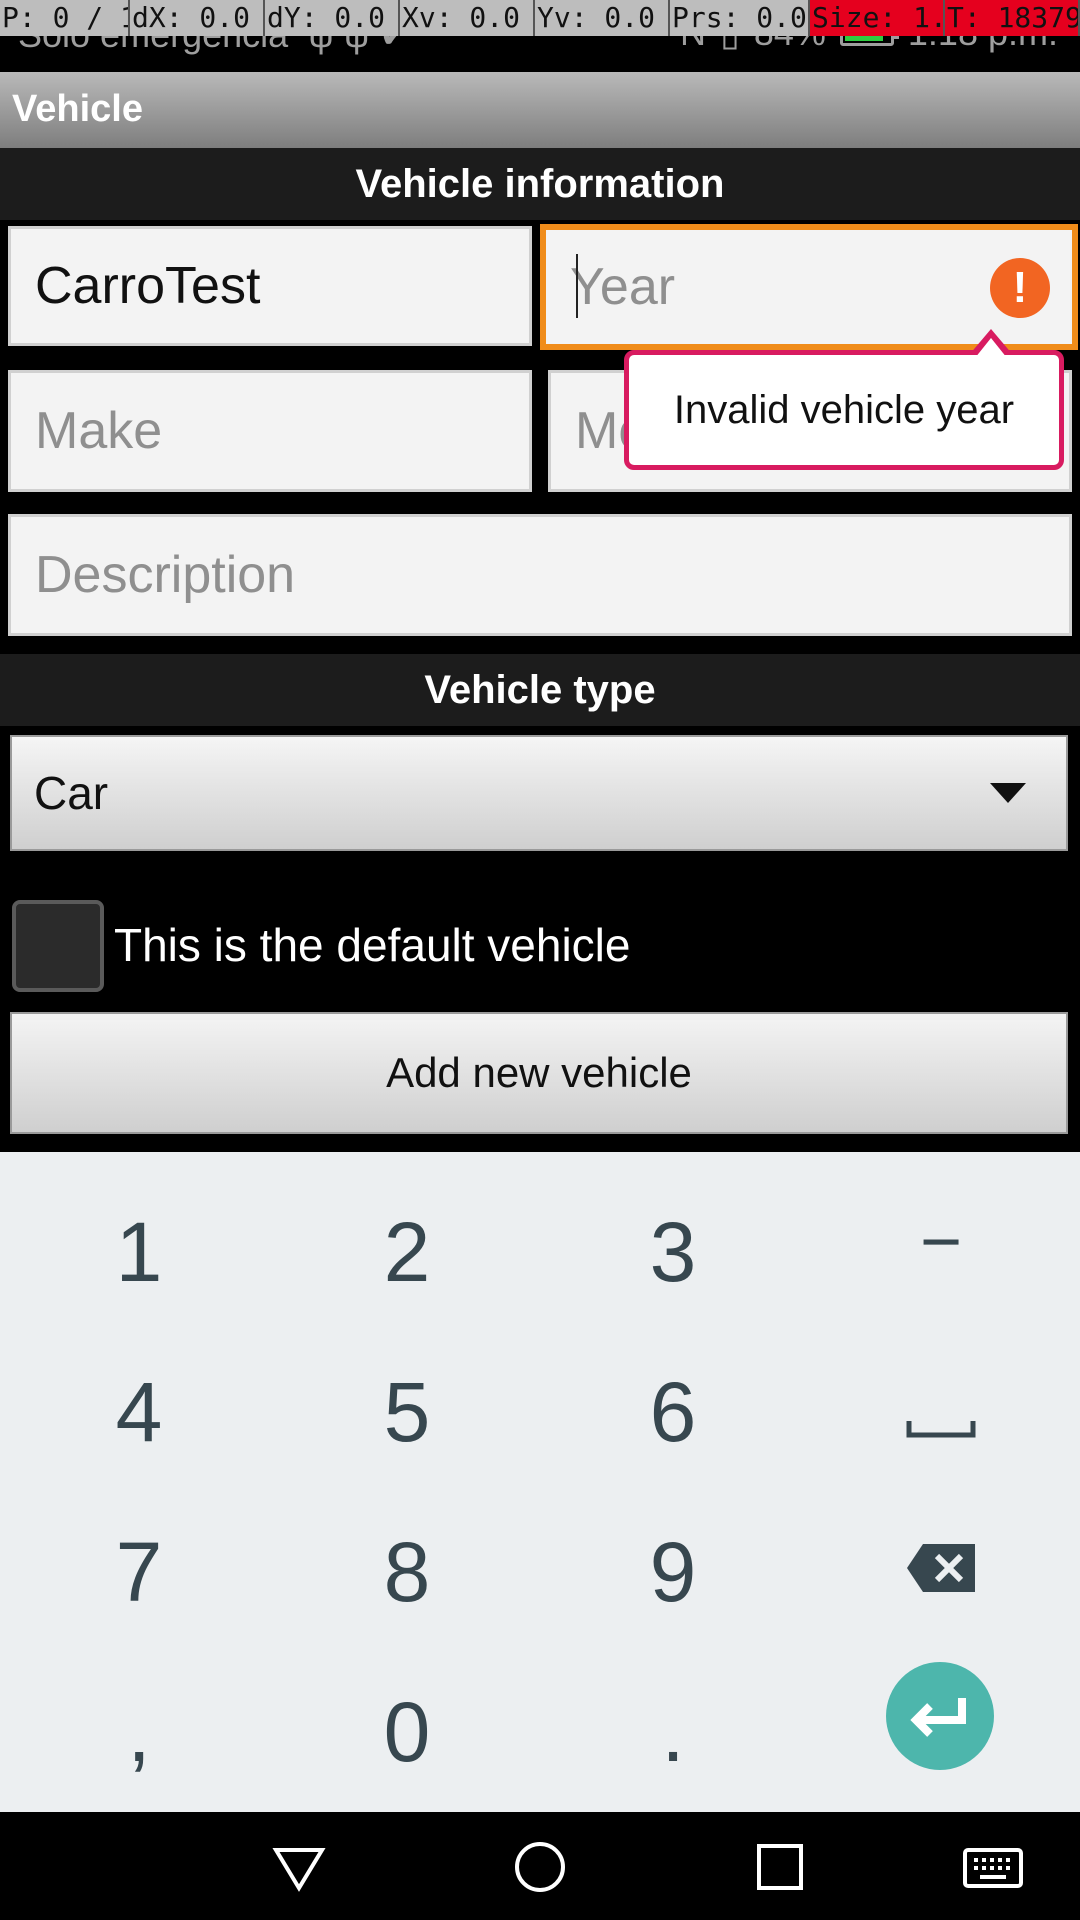  I want to click on backspace-key, so click(941, 1568).